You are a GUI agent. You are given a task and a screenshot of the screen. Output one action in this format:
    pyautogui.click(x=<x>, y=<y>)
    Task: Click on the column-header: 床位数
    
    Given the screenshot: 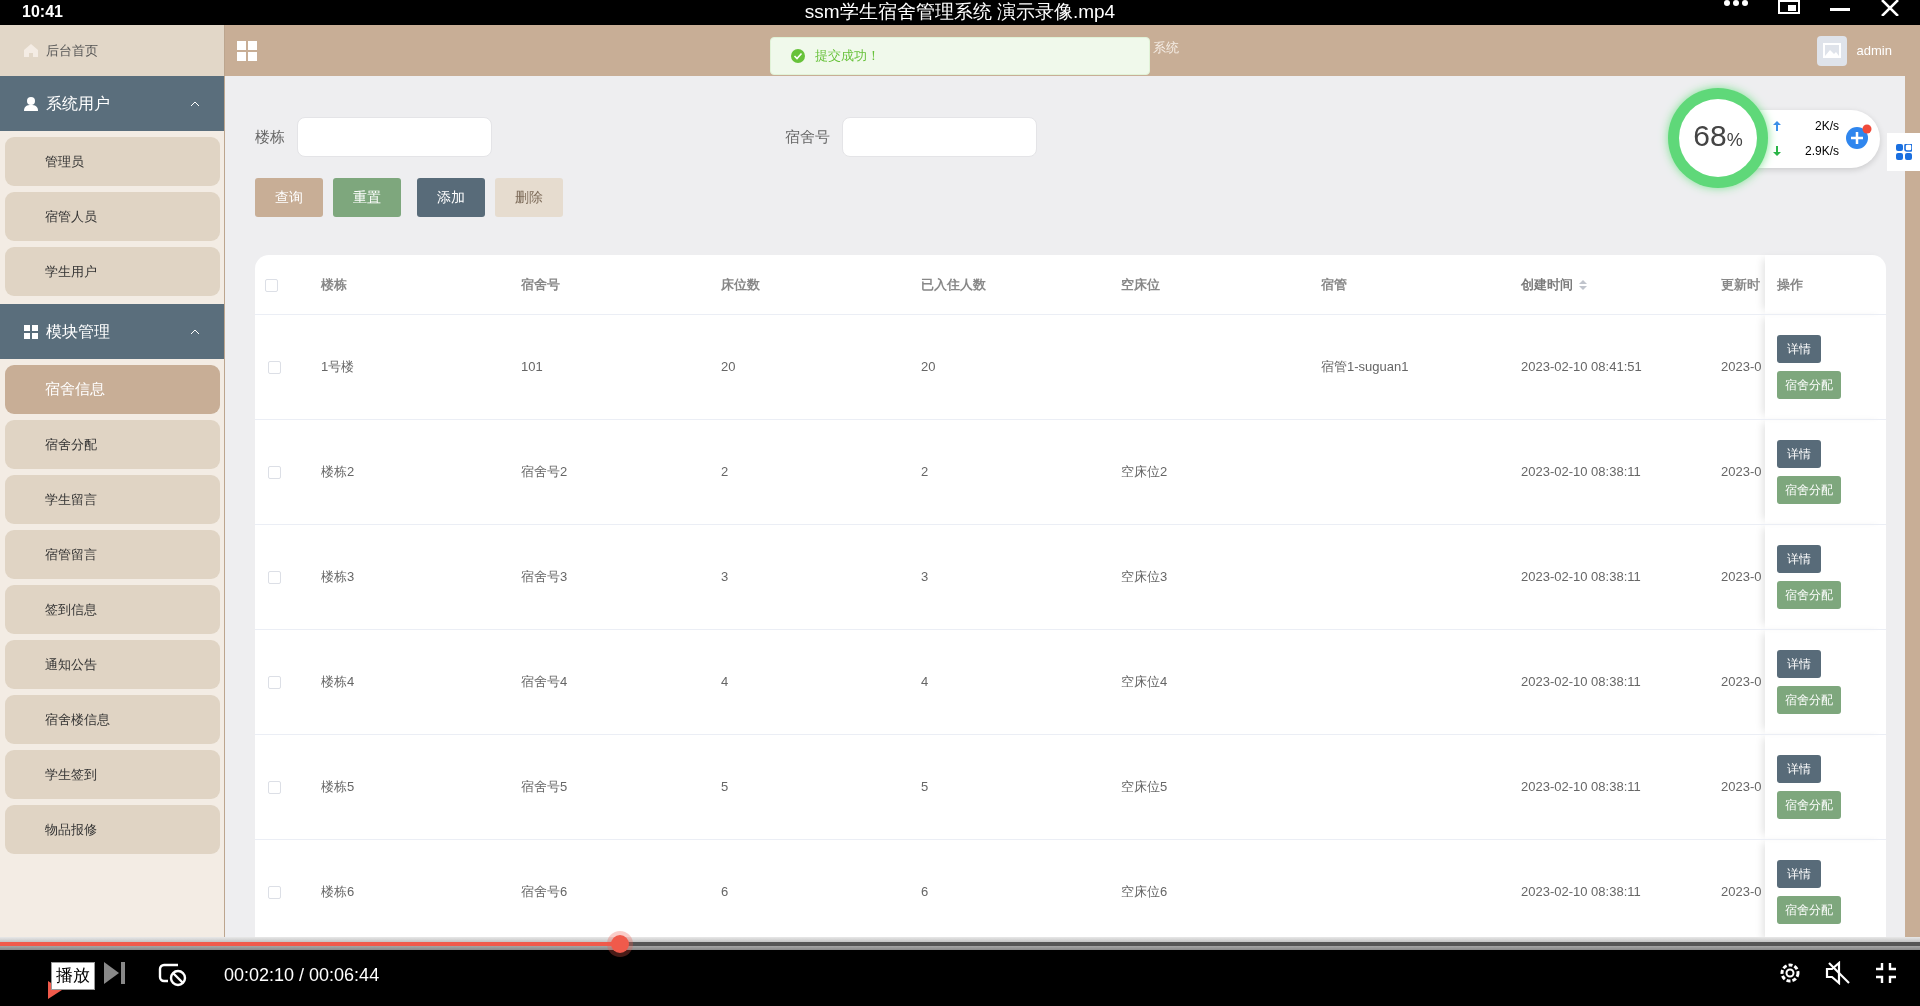 What is the action you would take?
    pyautogui.click(x=740, y=284)
    